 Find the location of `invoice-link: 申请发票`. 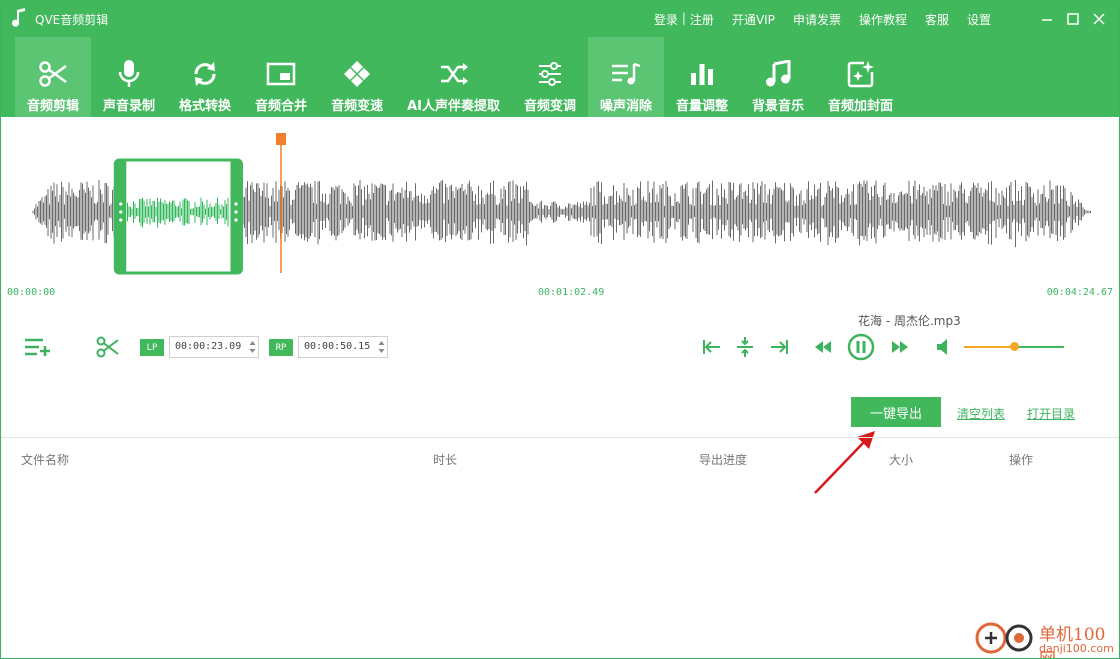

invoice-link: 申请发票 is located at coordinates (817, 19).